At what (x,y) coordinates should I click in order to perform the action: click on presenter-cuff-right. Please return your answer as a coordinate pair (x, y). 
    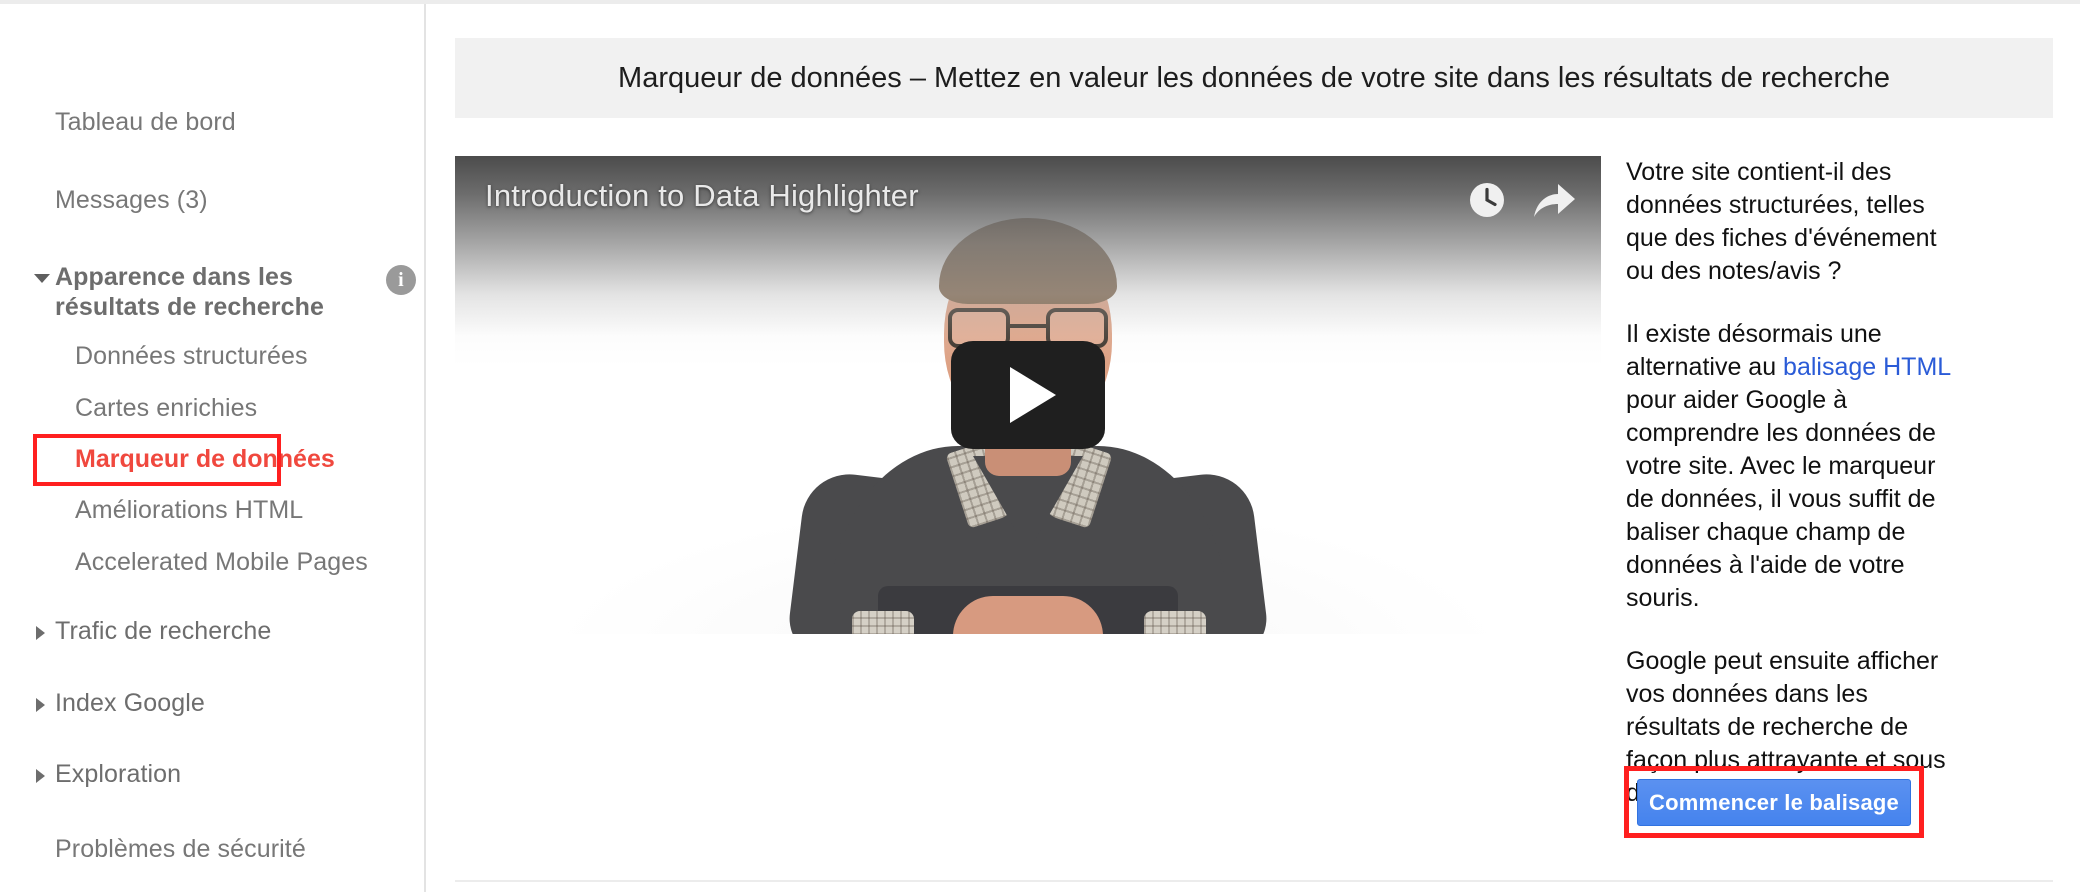
    Looking at the image, I should click on (1175, 622).